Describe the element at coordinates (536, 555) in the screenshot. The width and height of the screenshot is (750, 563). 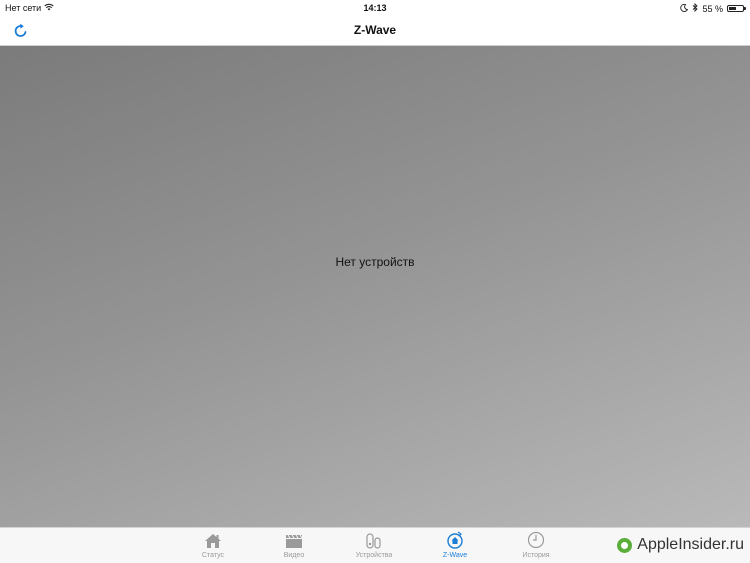
I see `tab-label: История` at that location.